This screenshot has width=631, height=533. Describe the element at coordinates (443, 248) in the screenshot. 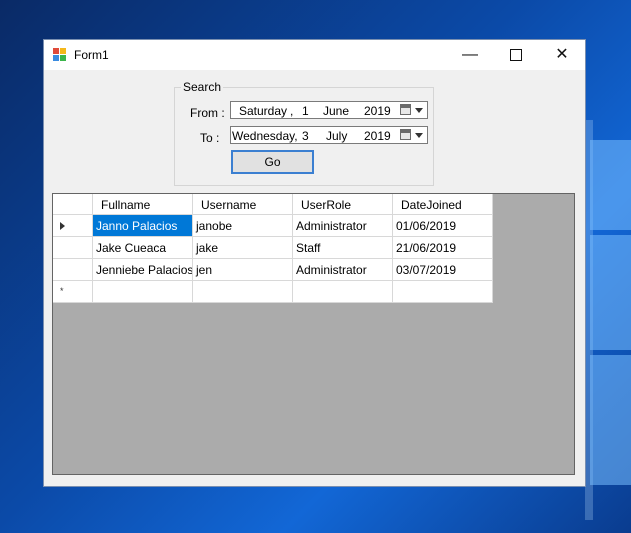

I see `grid-cell: 21/06/2019` at that location.